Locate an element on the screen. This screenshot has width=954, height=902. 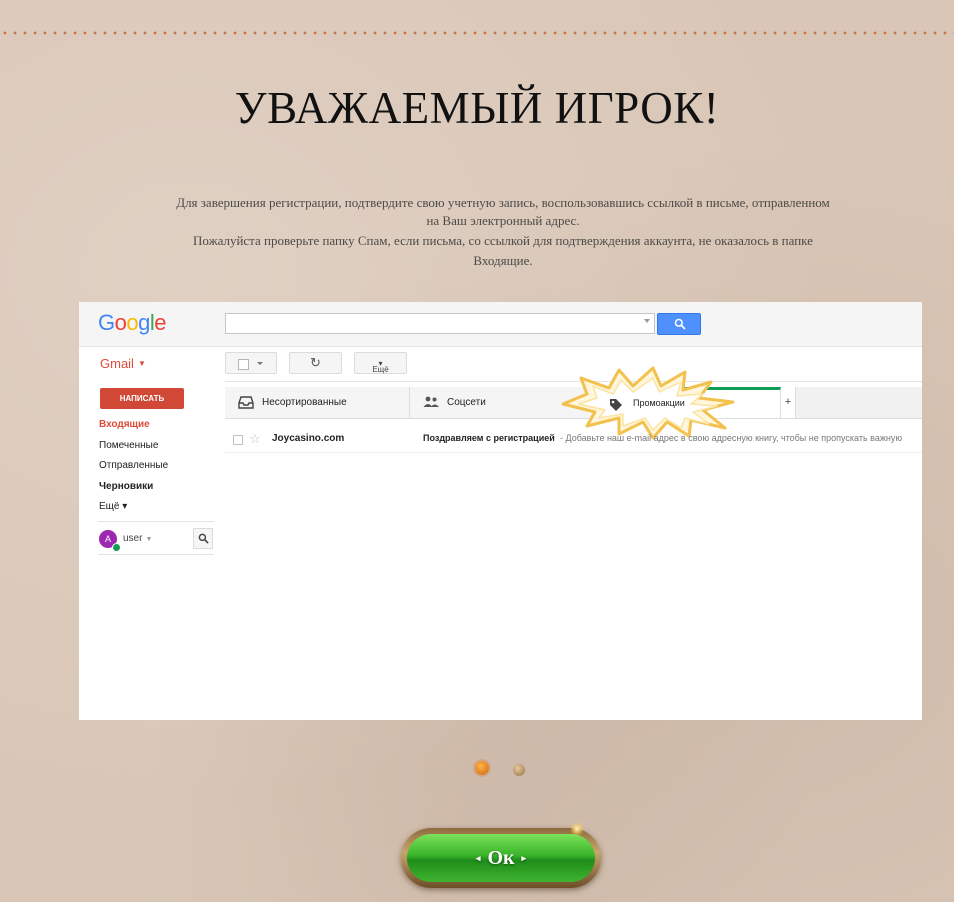
ok-button-face: ◂ Ок ▸ is located at coordinates (501, 858).